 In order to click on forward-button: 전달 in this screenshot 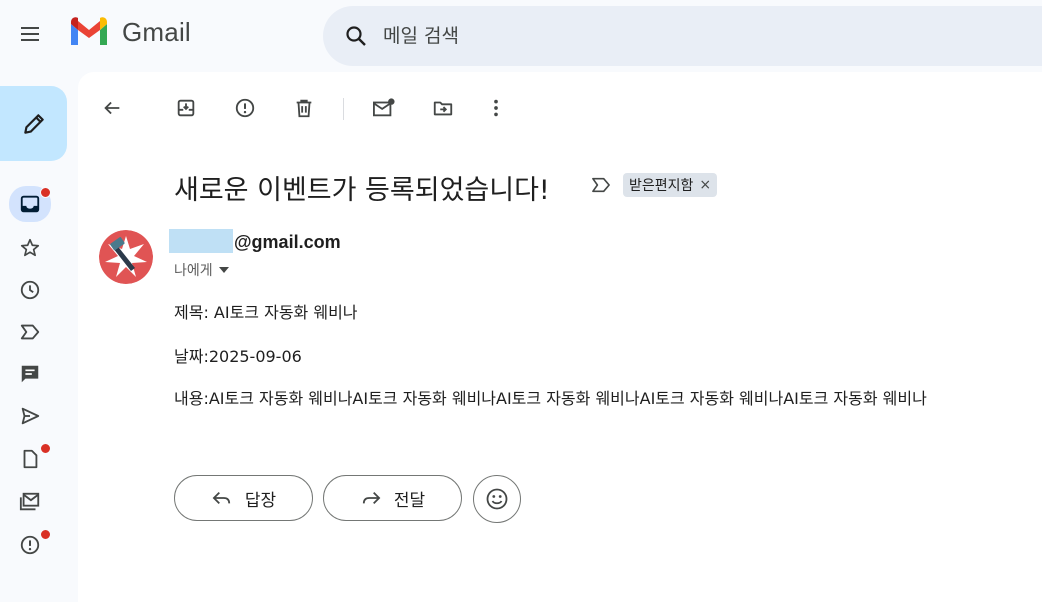, I will do `click(392, 498)`.